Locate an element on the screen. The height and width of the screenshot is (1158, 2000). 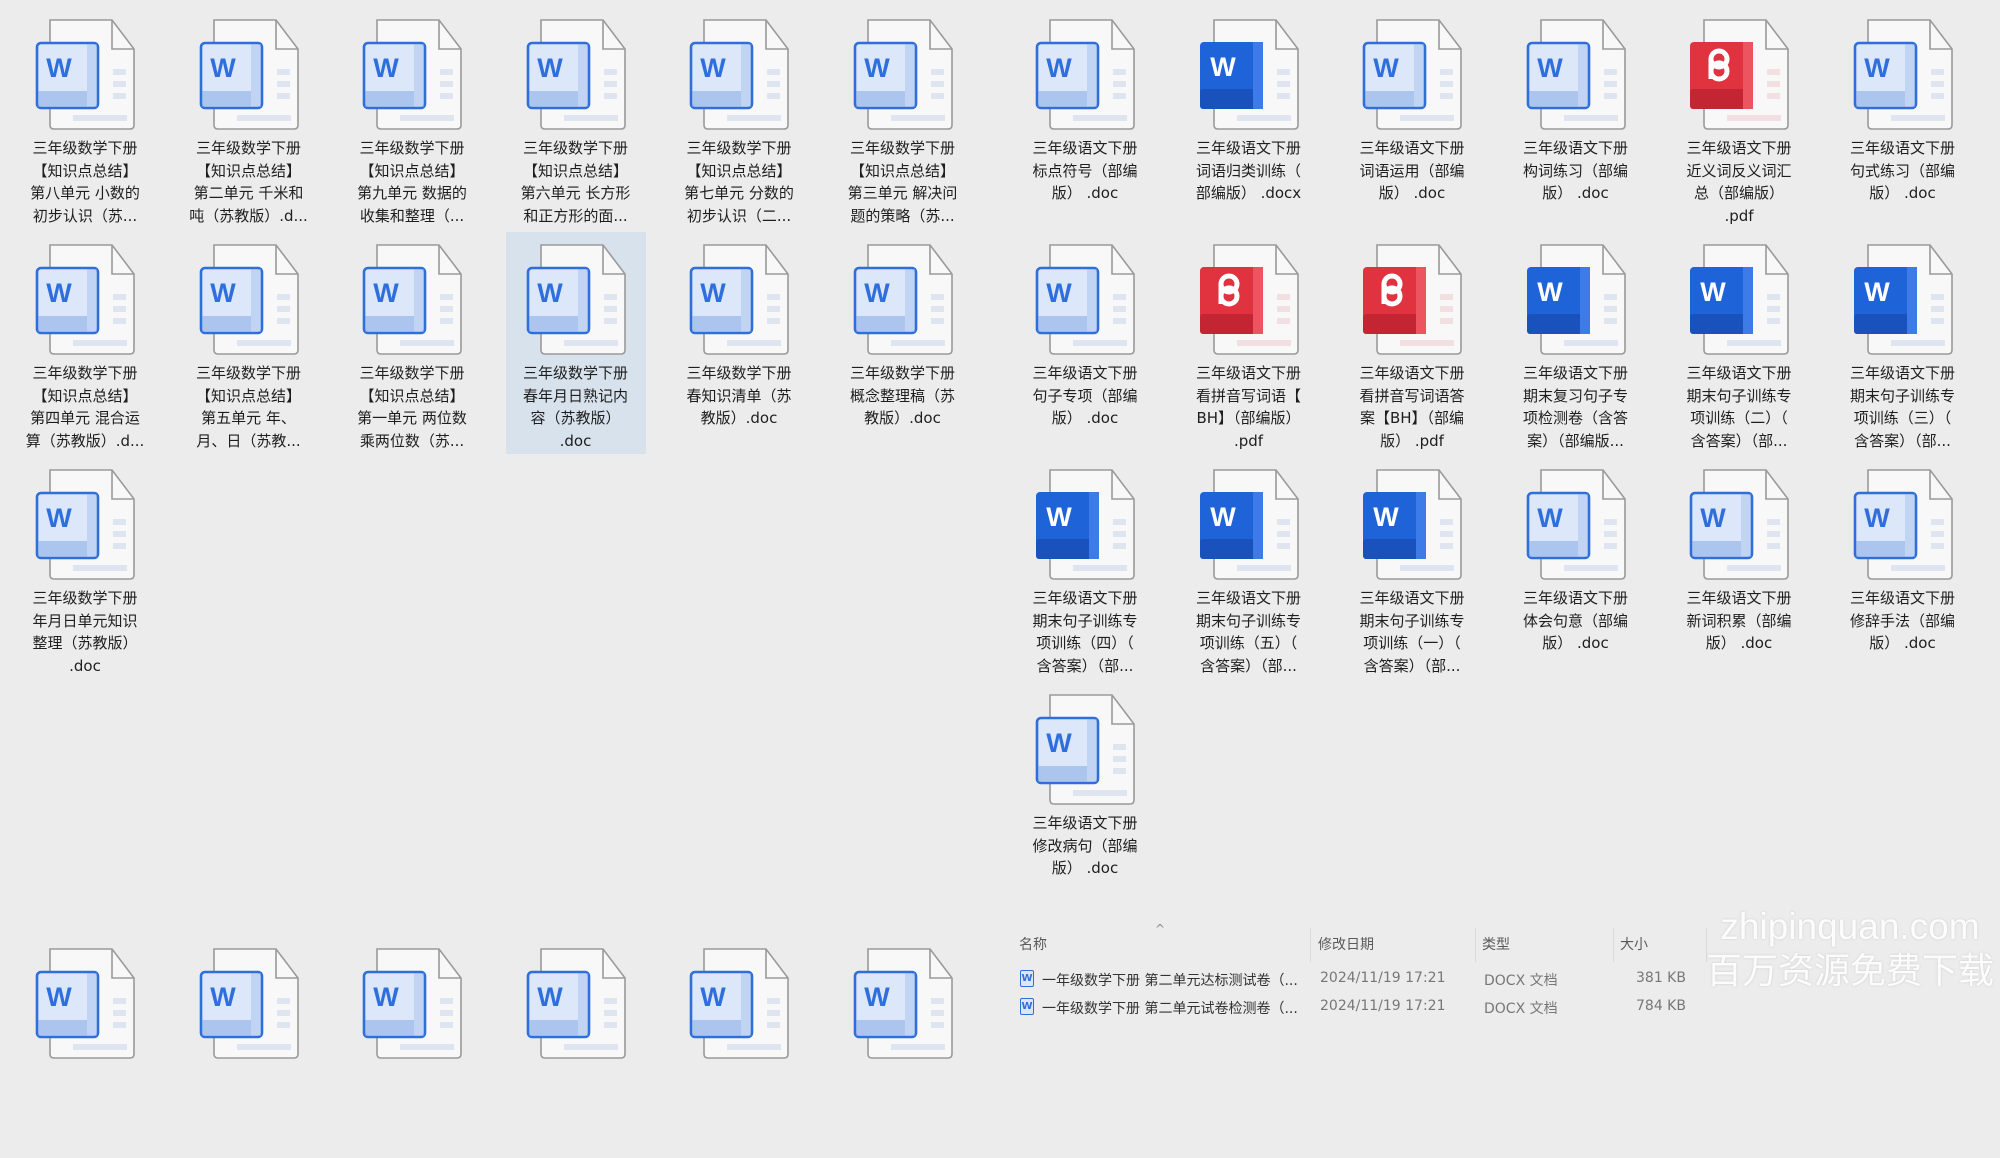
file-name-line: 概念整理稿（苏 is located at coordinates (902, 395).